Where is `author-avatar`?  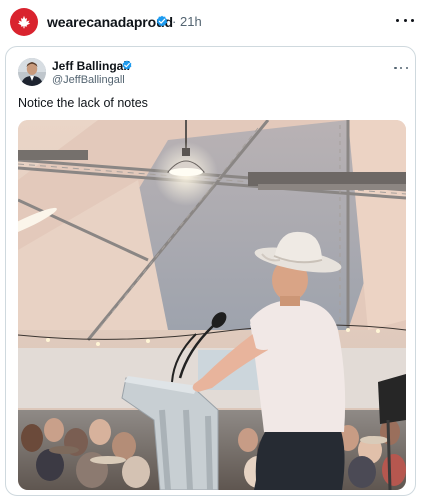 author-avatar is located at coordinates (24, 22).